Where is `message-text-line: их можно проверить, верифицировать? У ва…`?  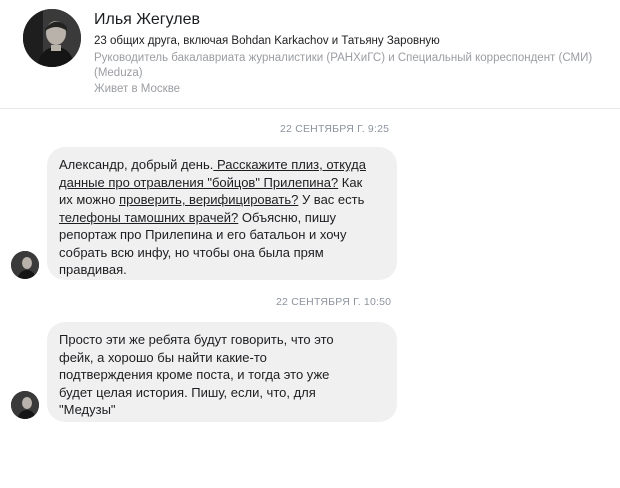 message-text-line: их можно проверить, верифицировать? У ва… is located at coordinates (212, 199).